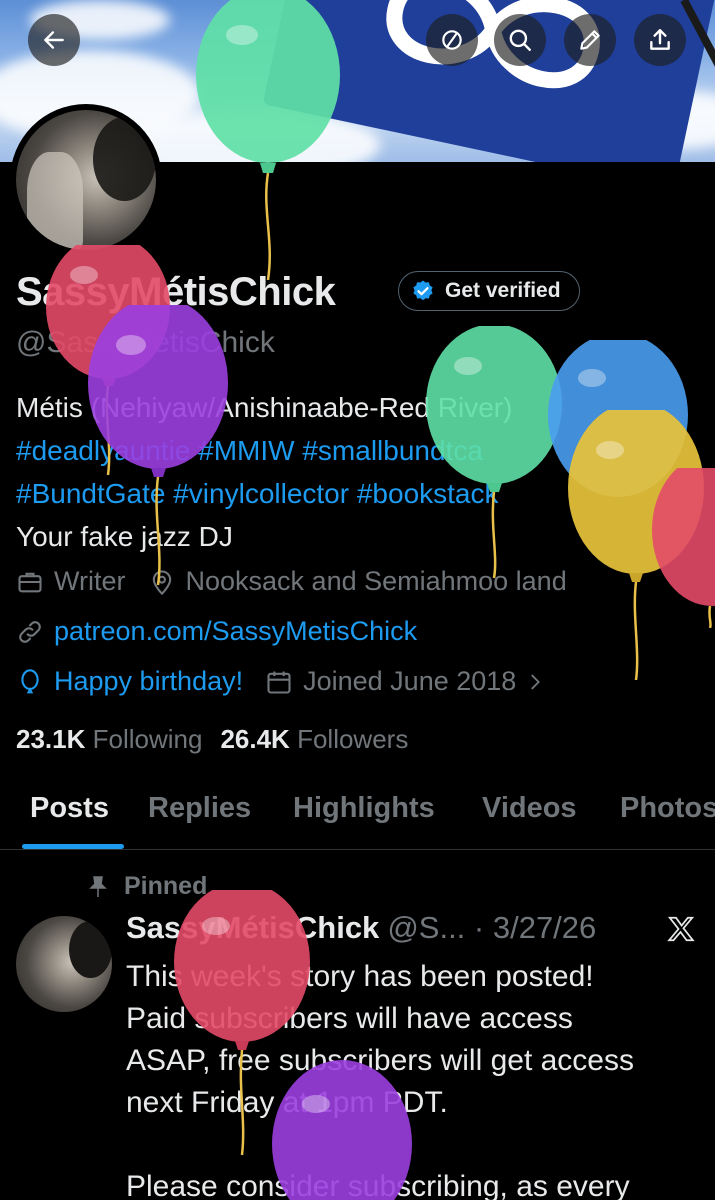  Describe the element at coordinates (667, 808) in the screenshot. I see `tab-photos: Photos` at that location.